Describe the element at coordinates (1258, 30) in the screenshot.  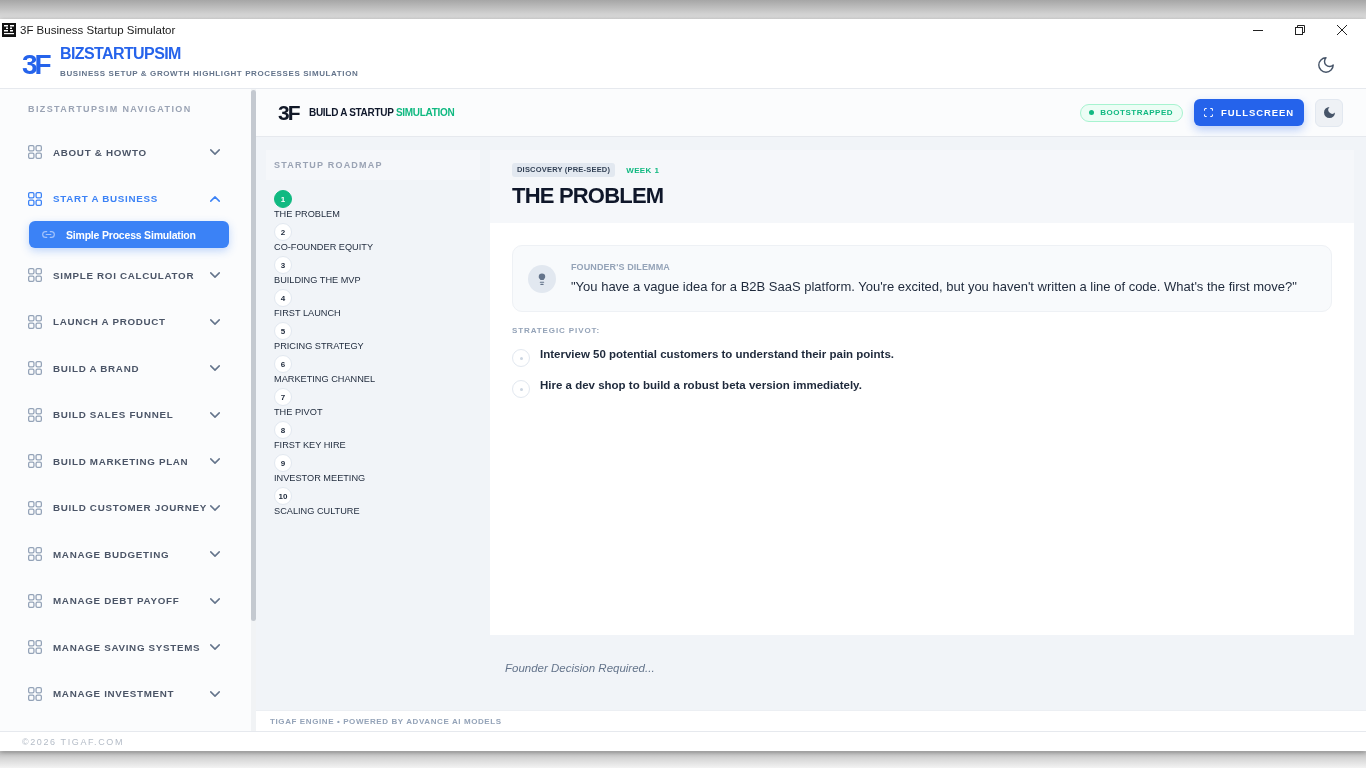
I see `minimize-icon` at that location.